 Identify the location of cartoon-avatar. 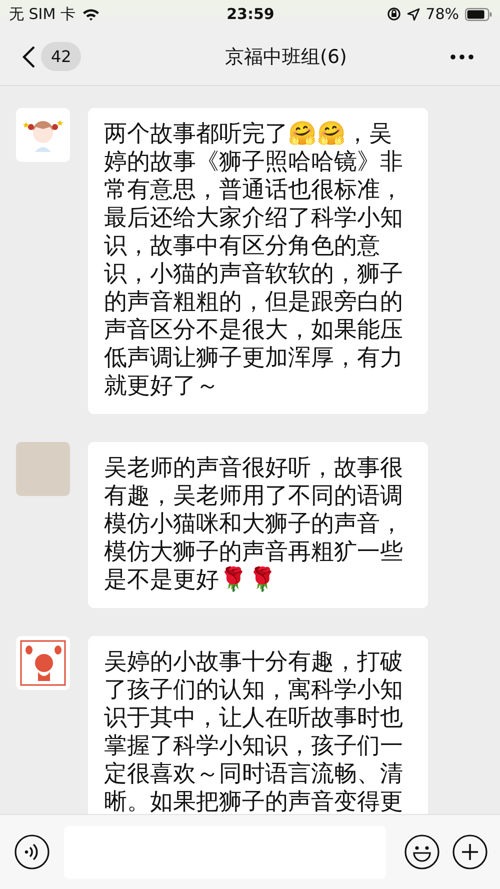
(43, 135).